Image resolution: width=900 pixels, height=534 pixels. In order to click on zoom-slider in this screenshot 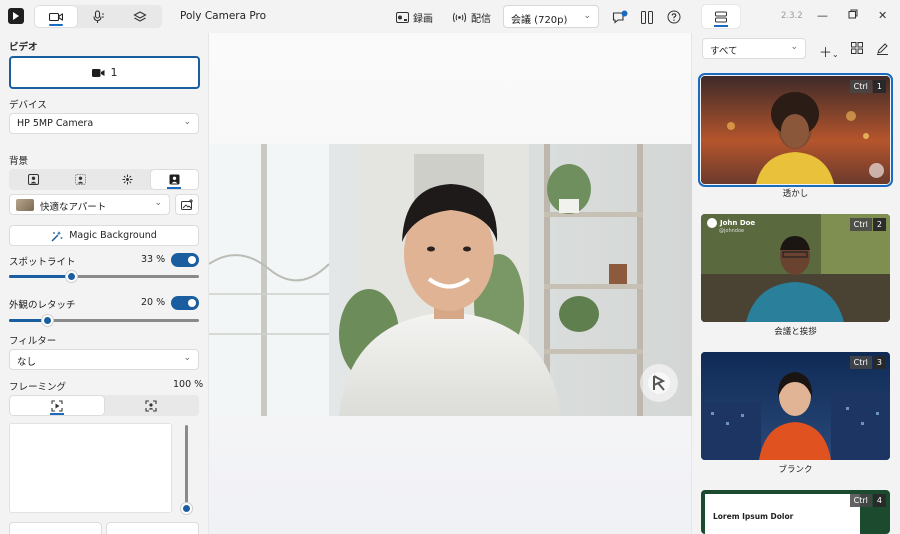, I will do `click(186, 470)`.